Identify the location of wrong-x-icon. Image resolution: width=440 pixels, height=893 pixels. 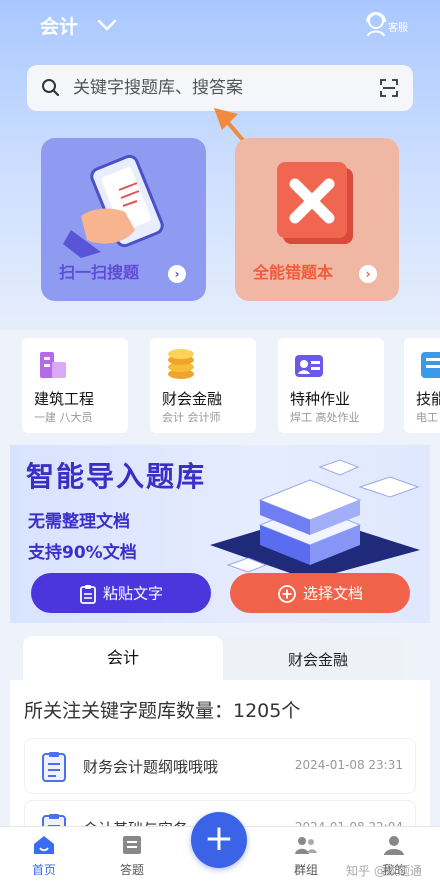
(315, 203).